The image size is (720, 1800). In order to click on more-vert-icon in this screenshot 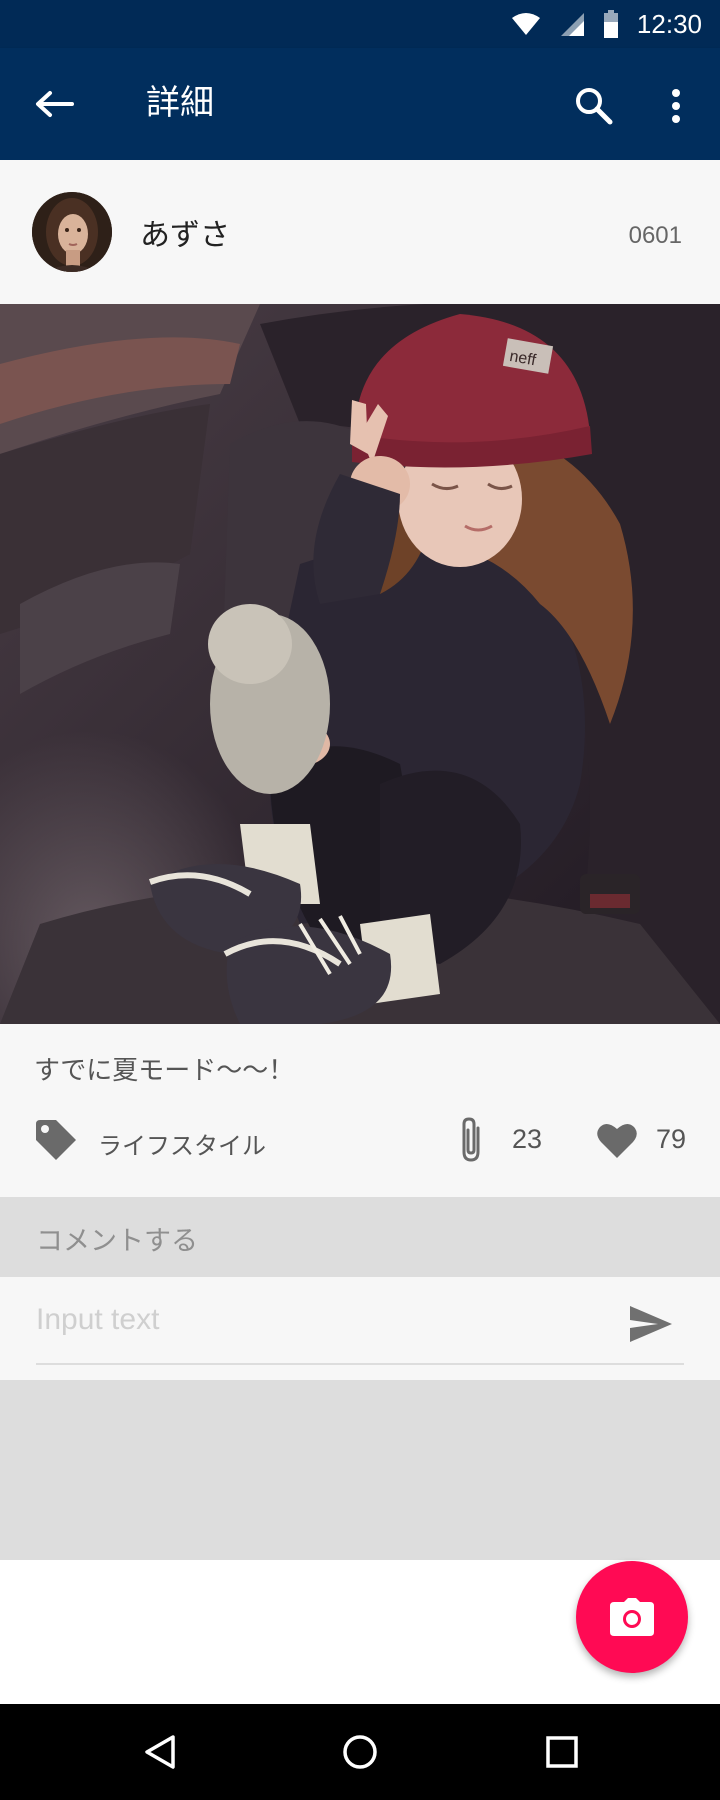, I will do `click(676, 106)`.